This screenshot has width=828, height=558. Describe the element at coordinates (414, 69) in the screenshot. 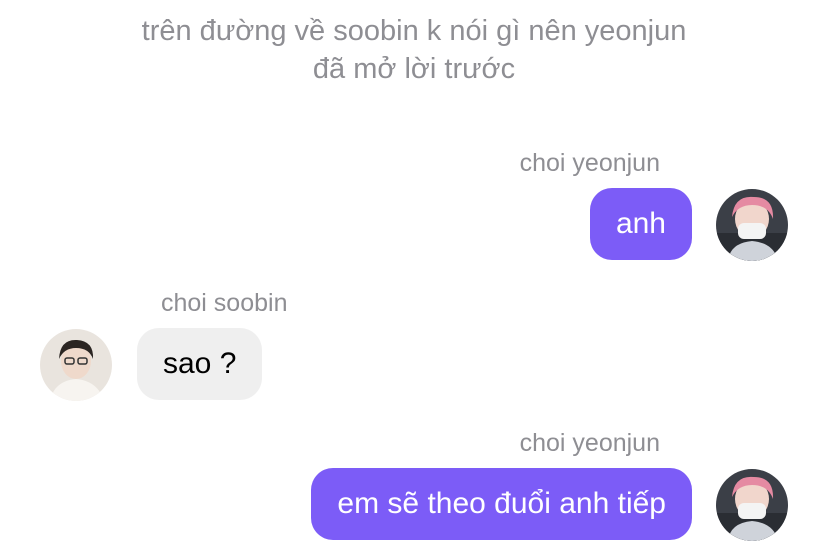

I see `narration-line-2: đã mở lời trước` at that location.